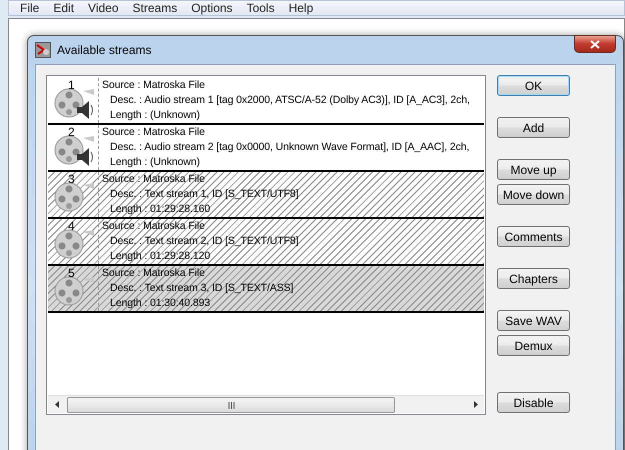 Image resolution: width=625 pixels, height=450 pixels. Describe the element at coordinates (533, 194) in the screenshot. I see `dialog-button: Move down` at that location.